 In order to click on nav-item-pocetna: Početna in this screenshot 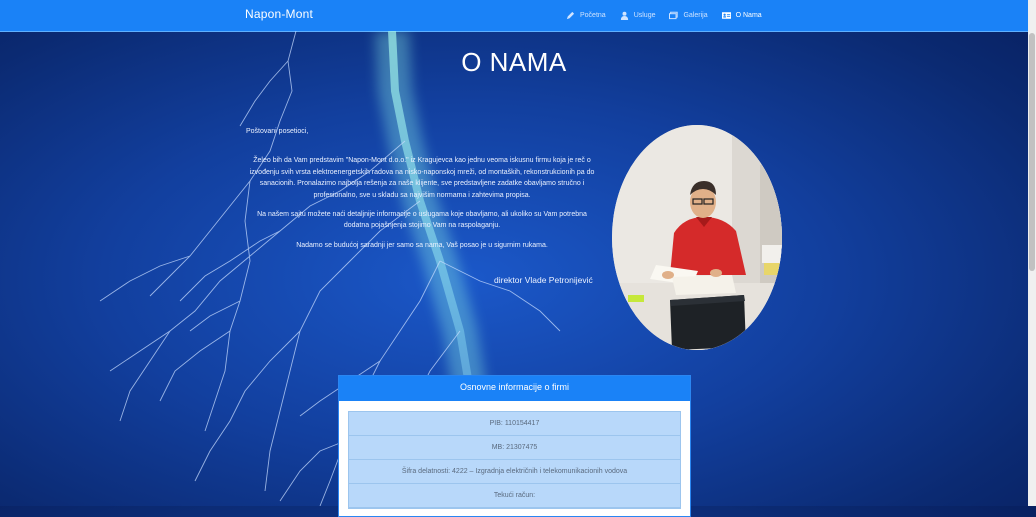, I will do `click(586, 15)`.